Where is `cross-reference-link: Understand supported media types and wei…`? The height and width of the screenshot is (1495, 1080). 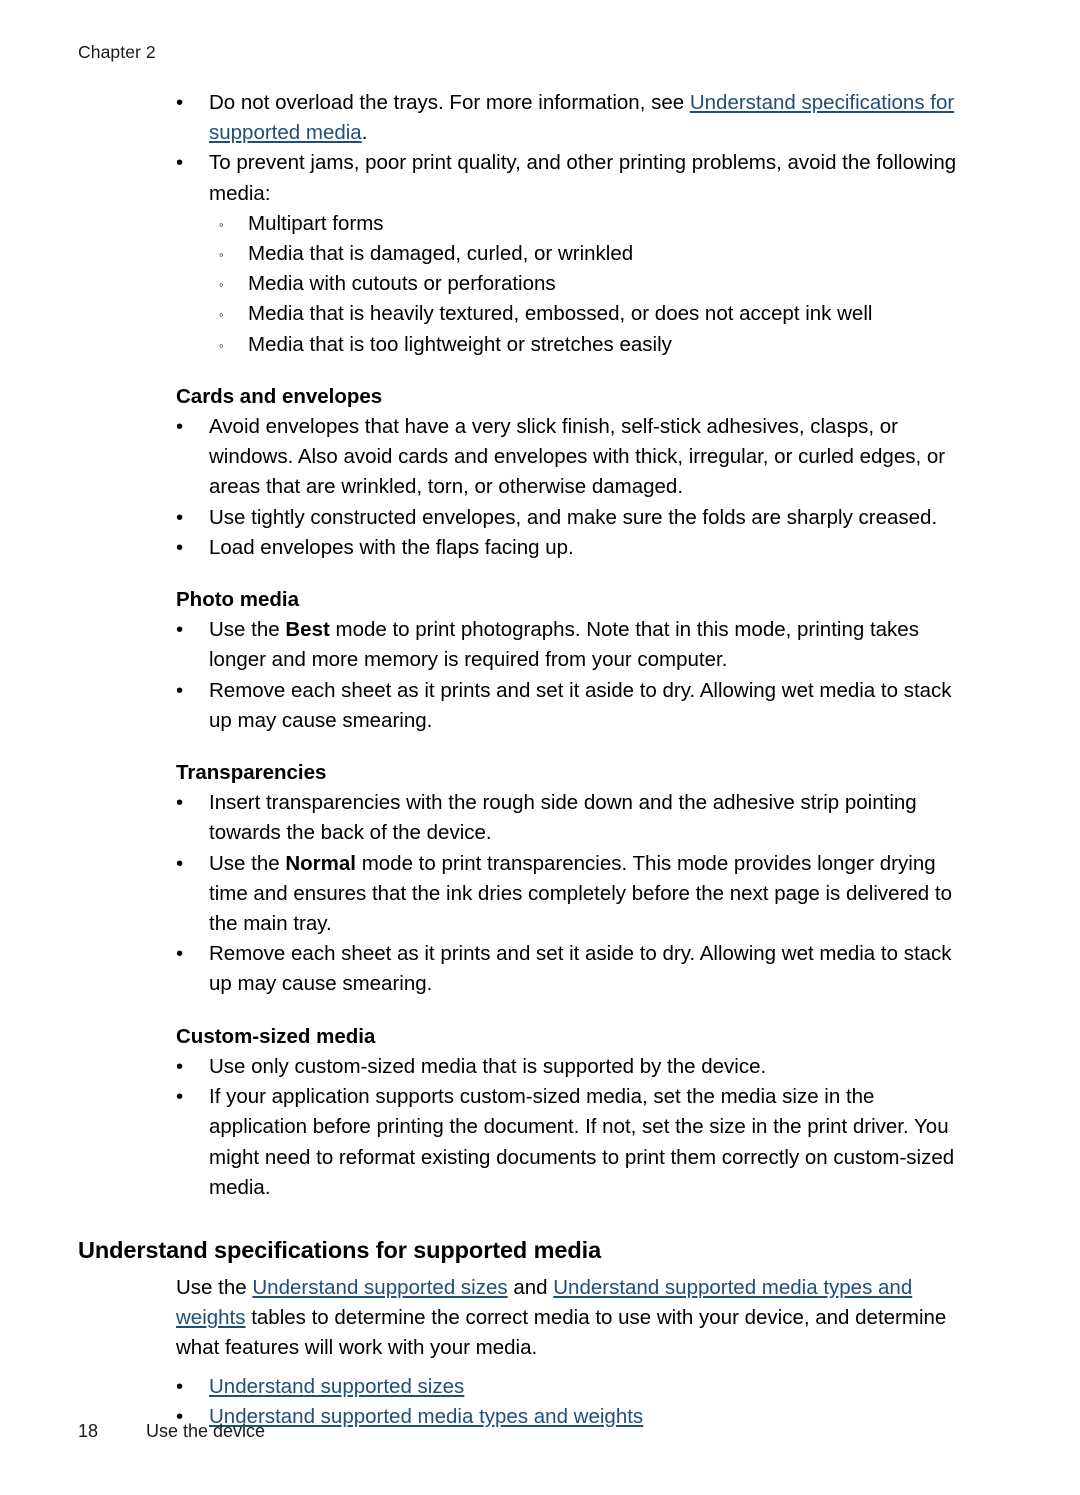
cross-reference-link: Understand supported media types and wei… is located at coordinates (426, 1416).